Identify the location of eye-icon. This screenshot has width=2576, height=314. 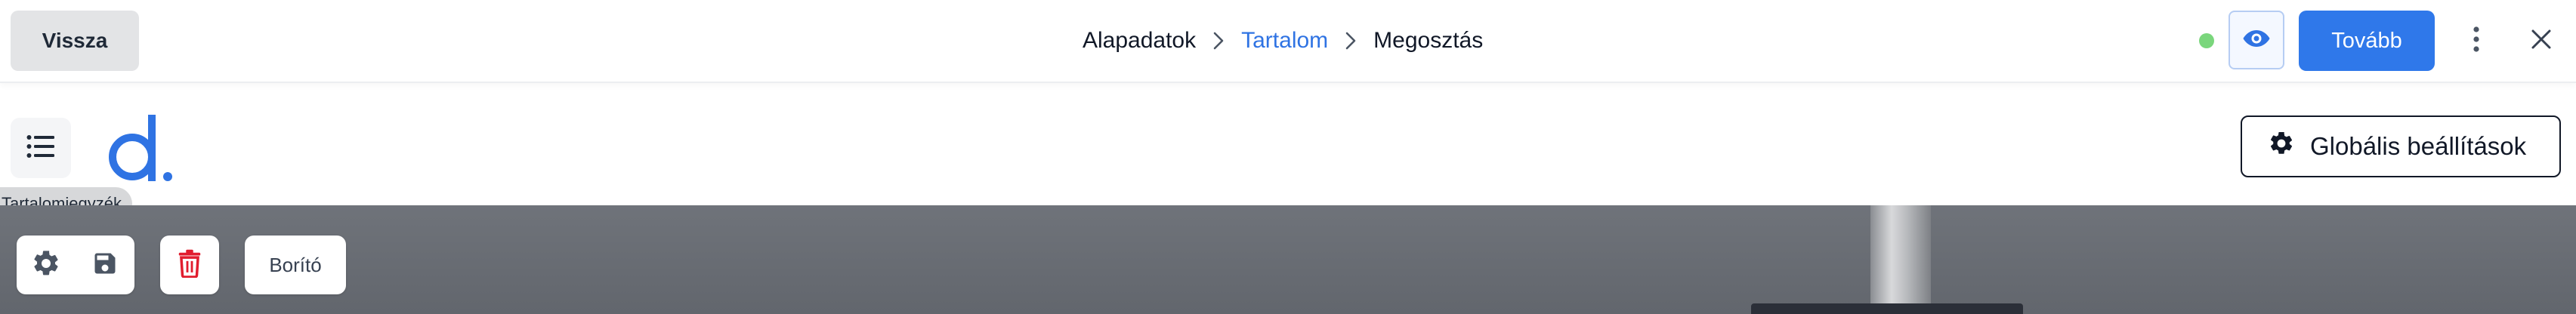
(2256, 40).